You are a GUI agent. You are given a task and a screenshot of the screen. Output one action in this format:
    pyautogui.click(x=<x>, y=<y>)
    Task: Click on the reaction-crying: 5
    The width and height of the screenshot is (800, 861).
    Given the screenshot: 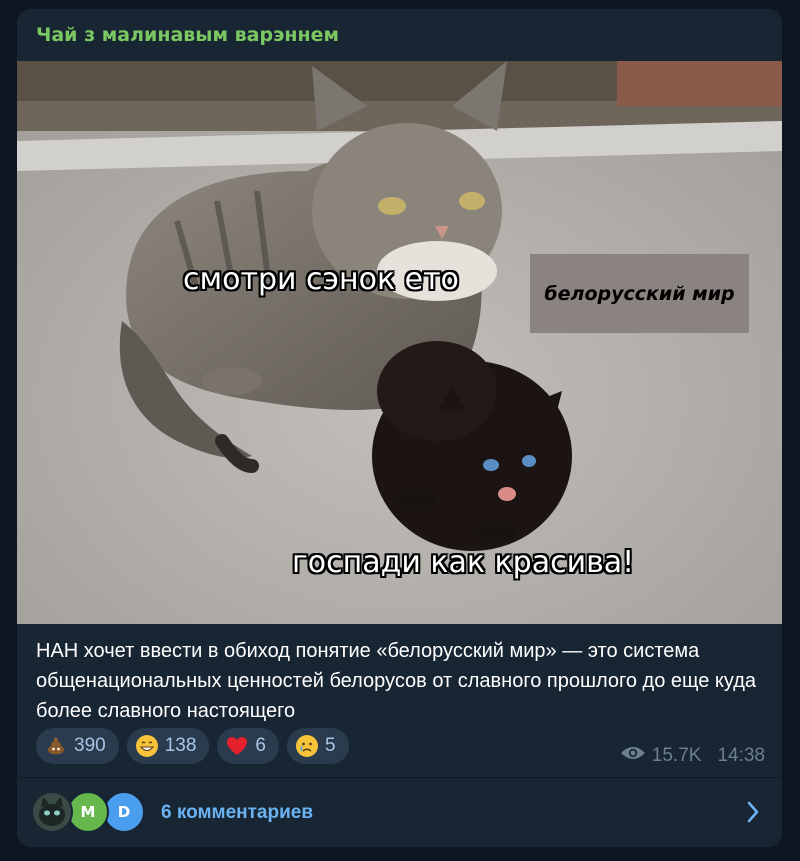 What is the action you would take?
    pyautogui.click(x=317, y=746)
    